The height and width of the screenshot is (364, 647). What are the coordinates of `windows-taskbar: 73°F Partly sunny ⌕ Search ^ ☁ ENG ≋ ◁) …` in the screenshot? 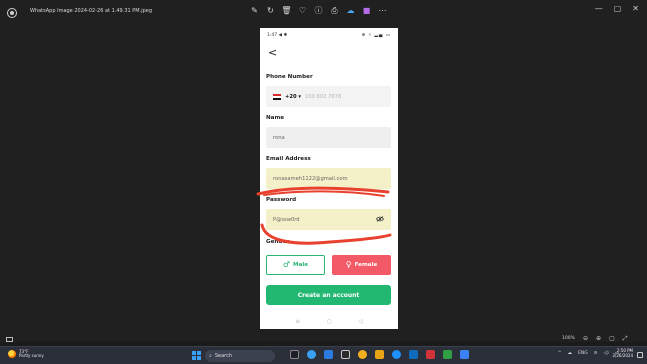 It's located at (323, 355).